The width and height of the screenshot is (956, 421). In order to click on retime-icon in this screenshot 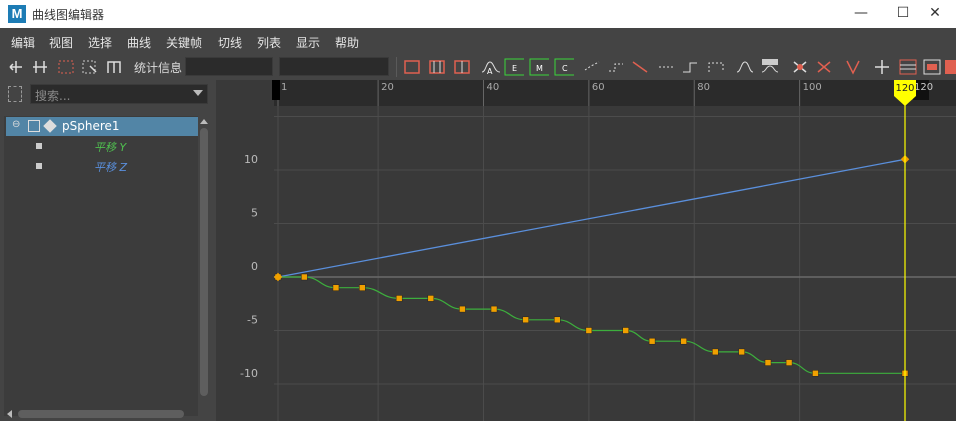, I will do `click(114, 67)`.